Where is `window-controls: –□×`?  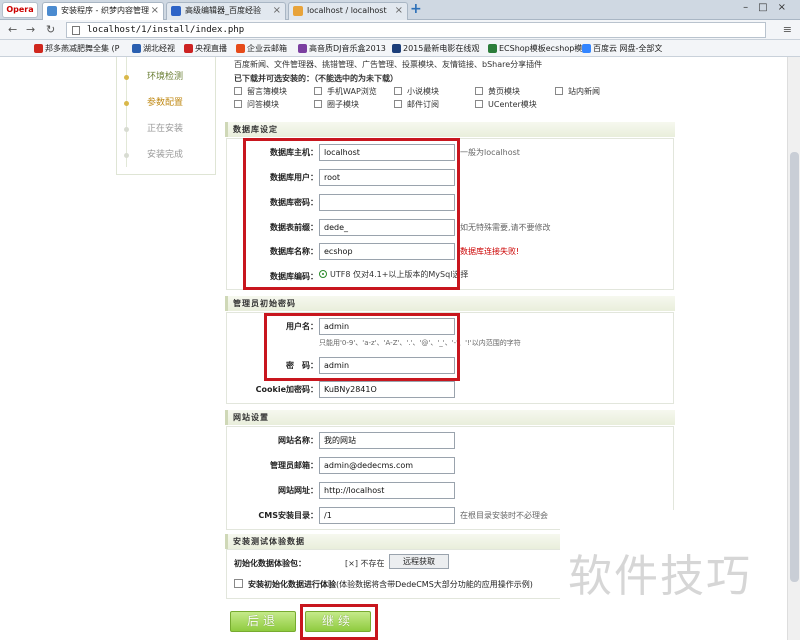 window-controls: –□× is located at coordinates (769, 7).